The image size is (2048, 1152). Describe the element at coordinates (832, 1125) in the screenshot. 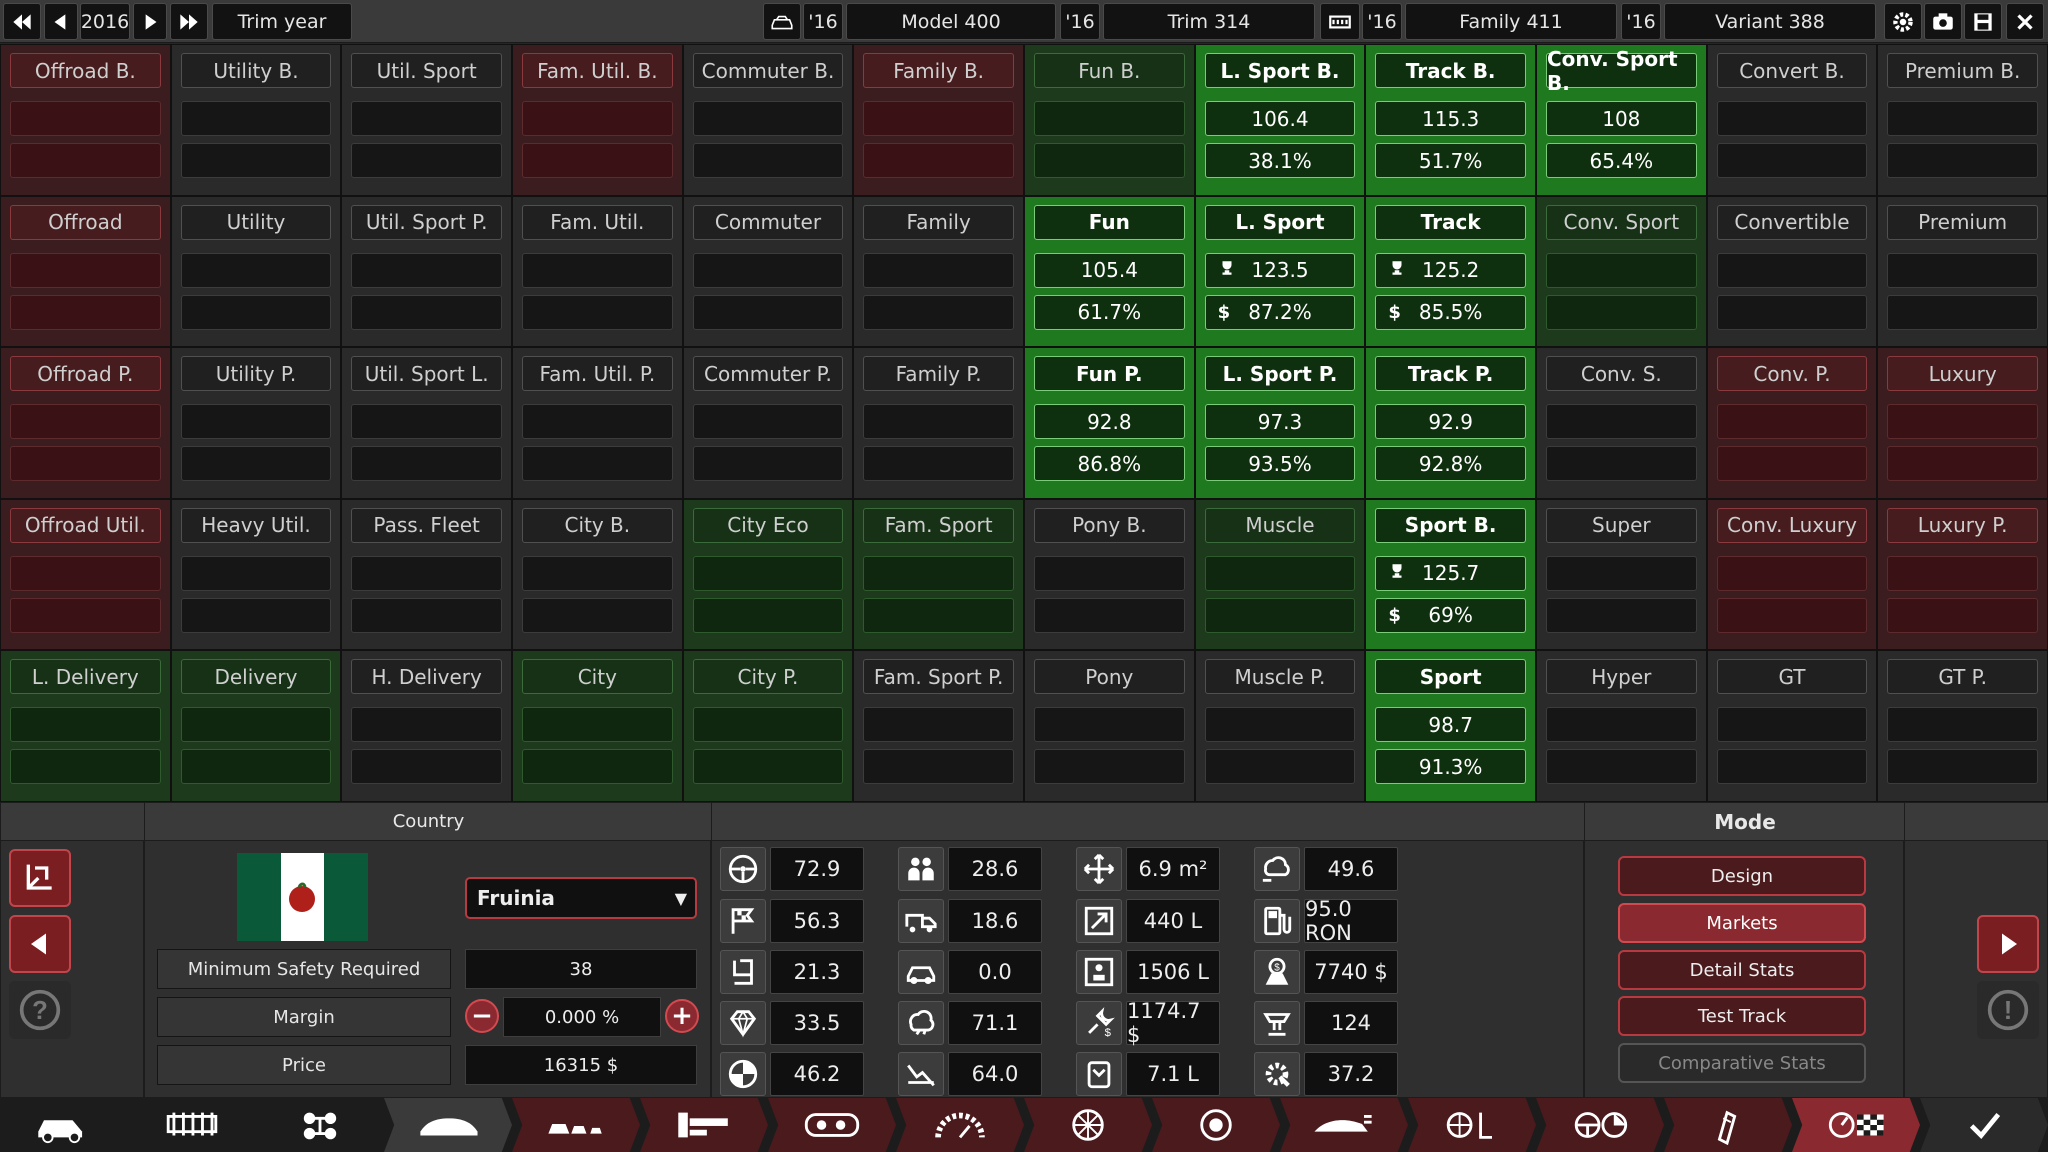

I see `engine-icon` at that location.